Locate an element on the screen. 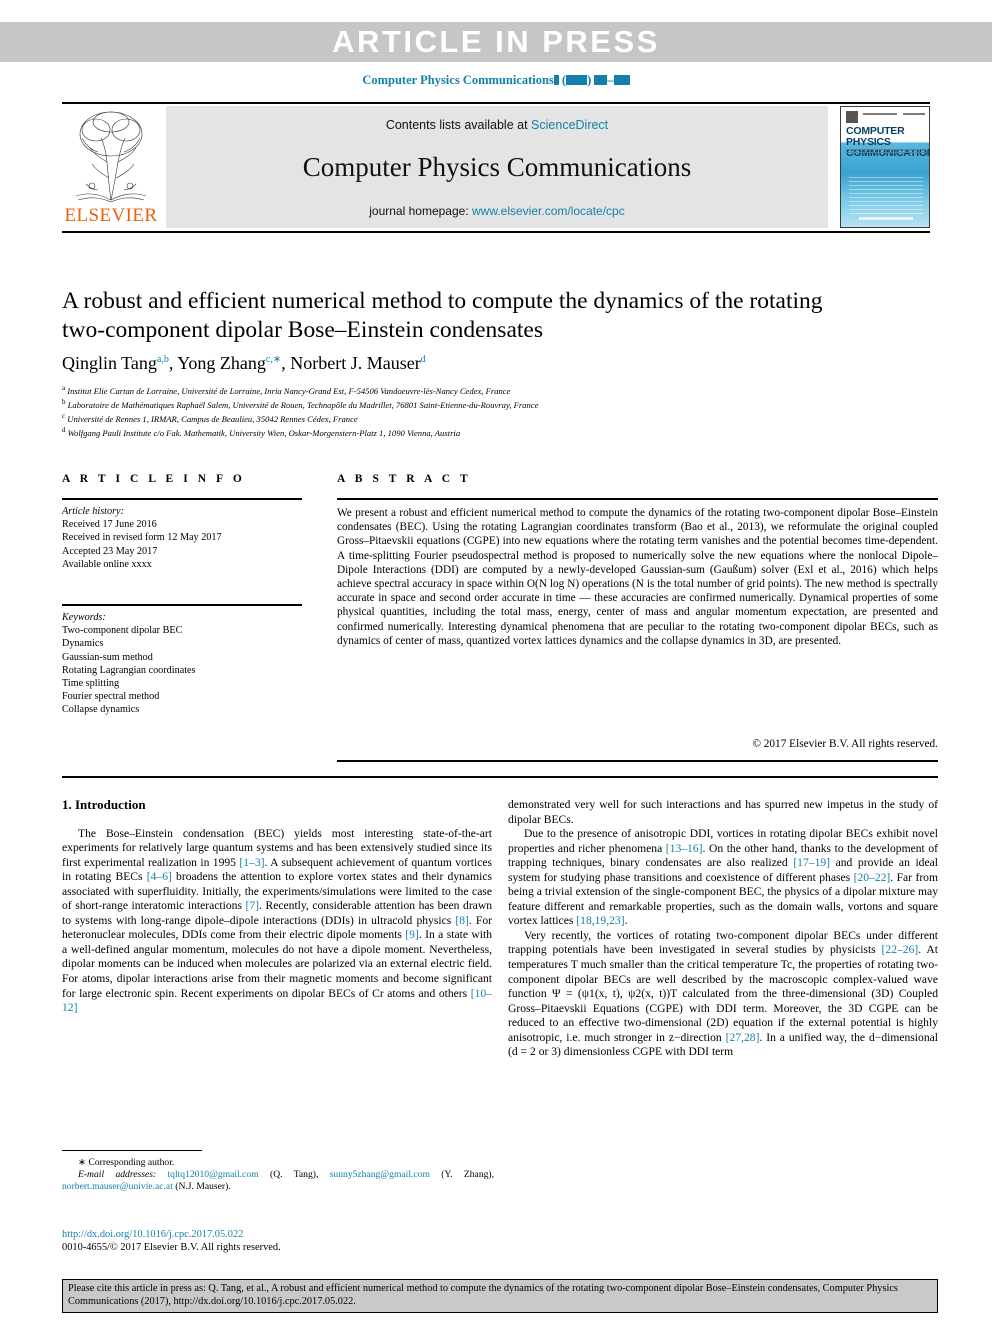 This screenshot has width=992, height=1323. redacted-volume-block is located at coordinates (556, 80).